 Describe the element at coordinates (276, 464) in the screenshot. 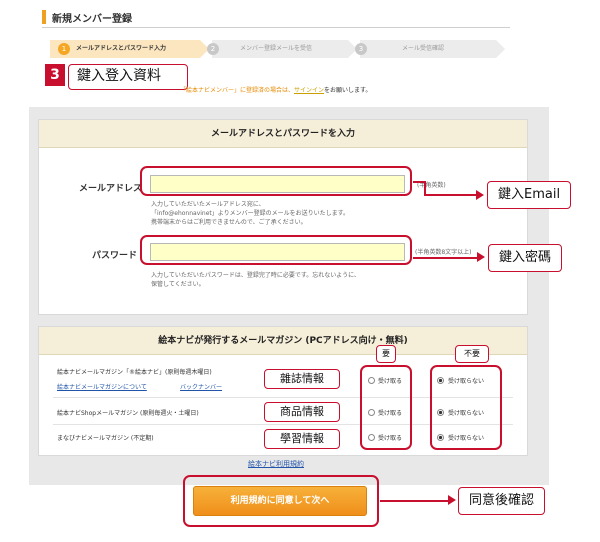

I see `terms-link: 絵本ナビ利用規約` at that location.